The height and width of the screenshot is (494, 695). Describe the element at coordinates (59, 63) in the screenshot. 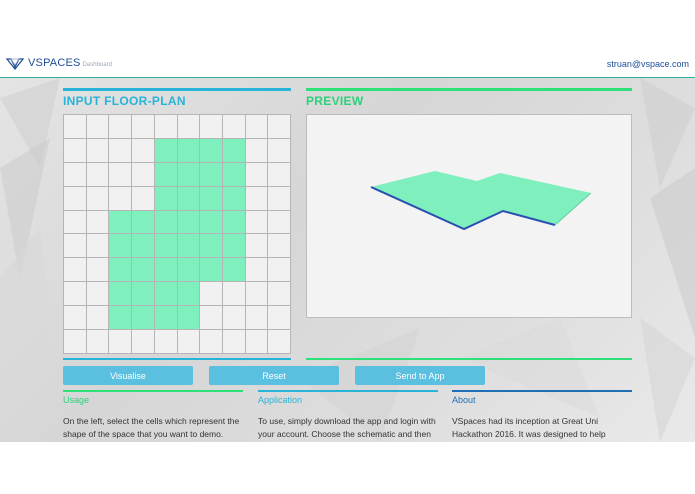

I see `brand-logo: VSPACES Dashboard` at that location.